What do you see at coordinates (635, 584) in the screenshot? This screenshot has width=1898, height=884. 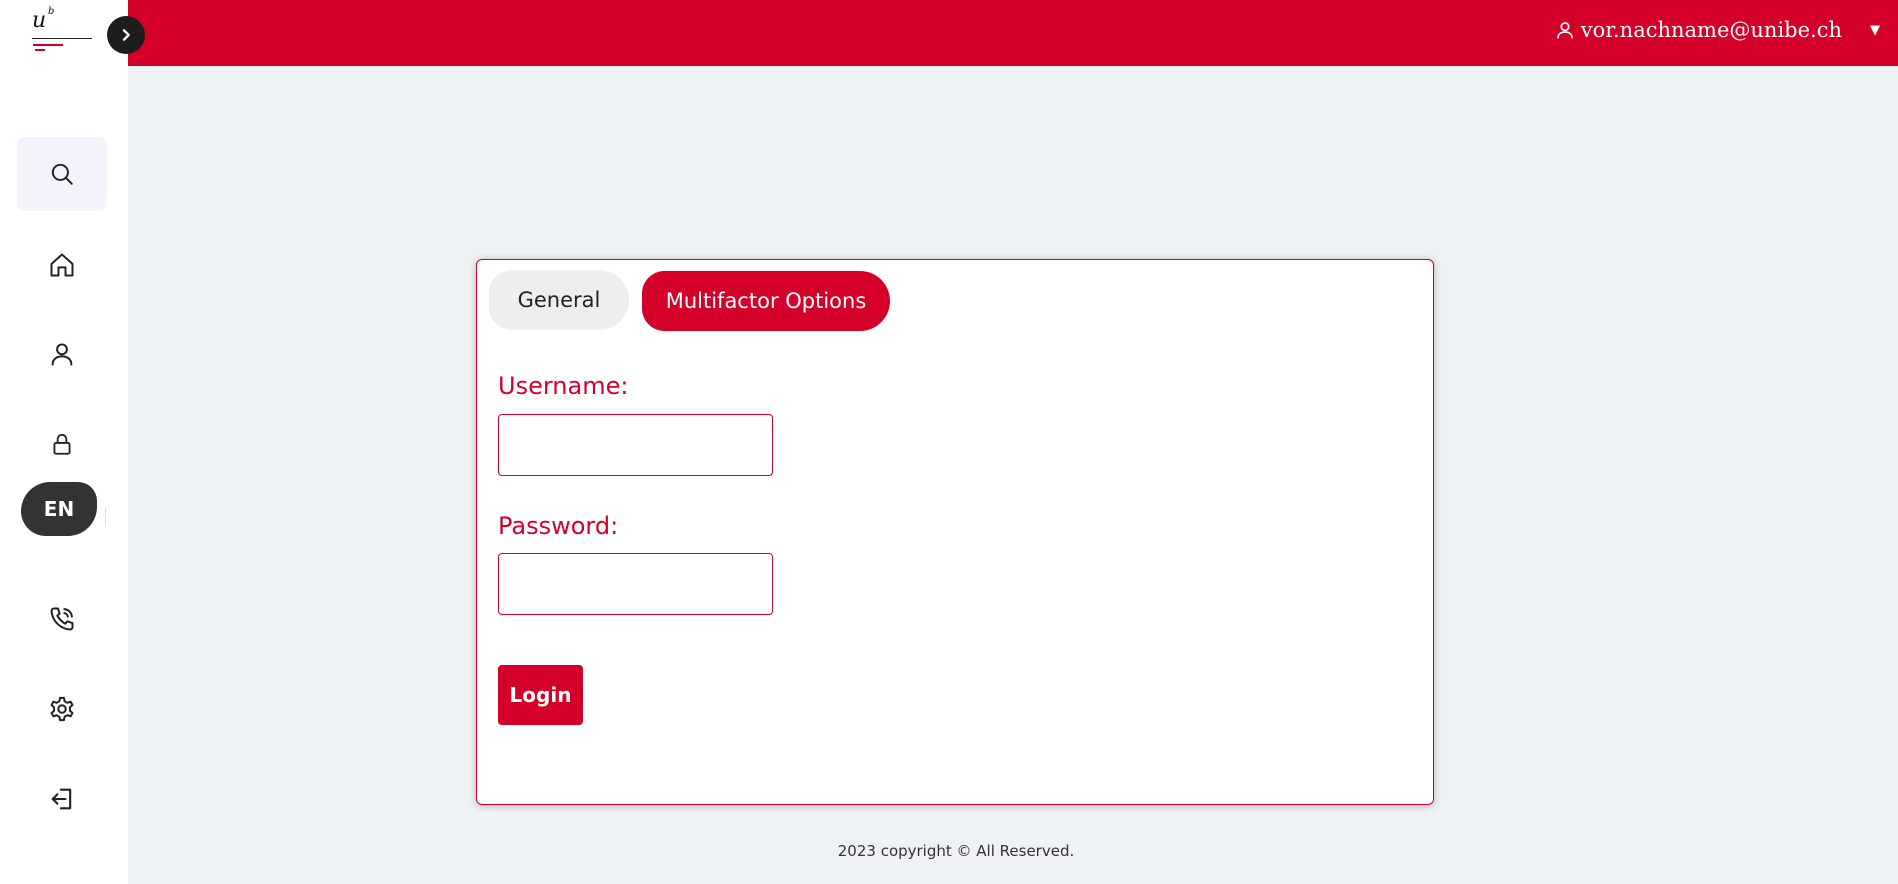 I see `password-field` at bounding box center [635, 584].